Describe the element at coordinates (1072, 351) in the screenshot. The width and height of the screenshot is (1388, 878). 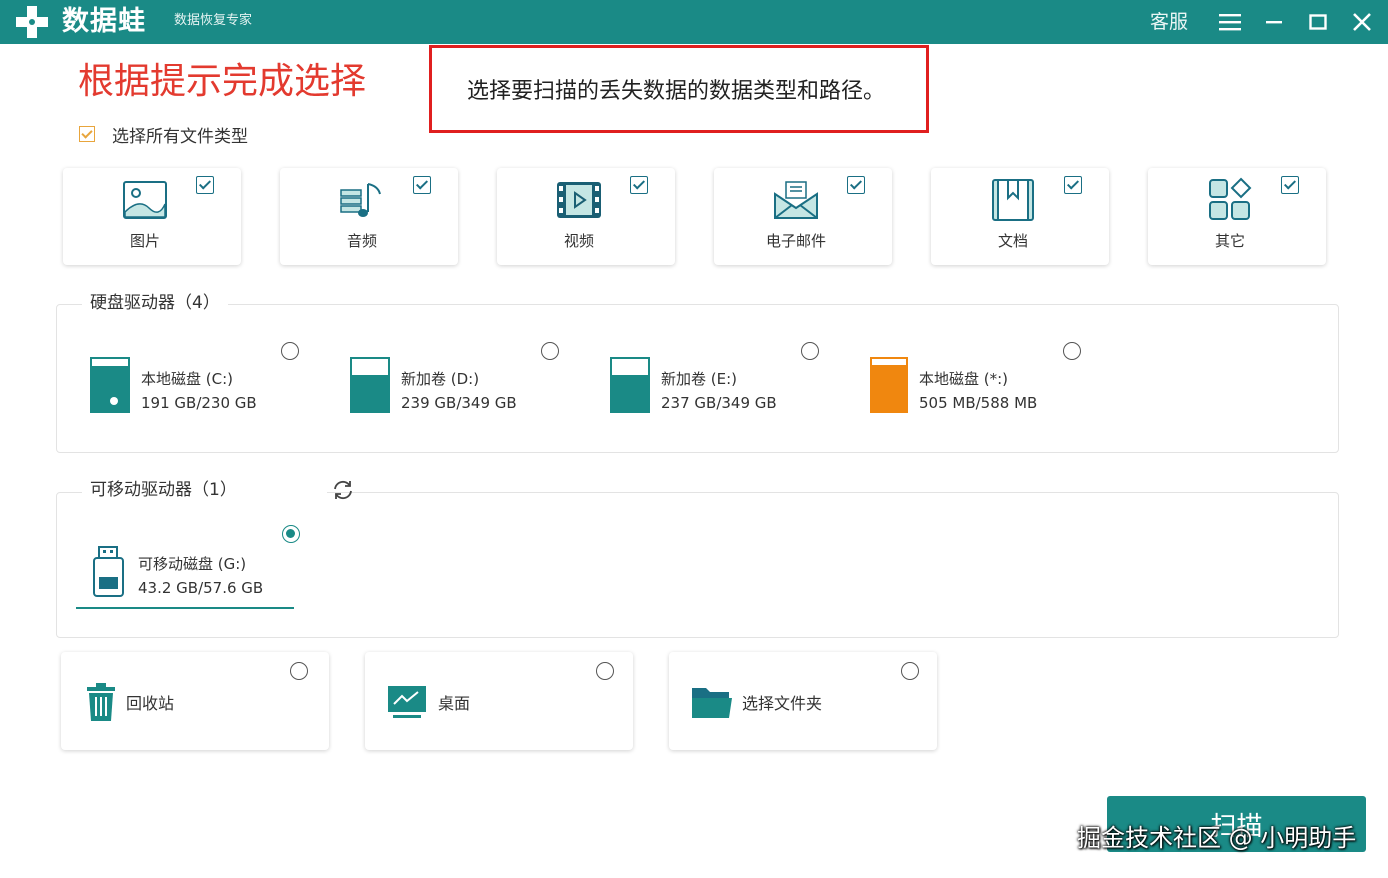
I see `drive-radio-other` at that location.